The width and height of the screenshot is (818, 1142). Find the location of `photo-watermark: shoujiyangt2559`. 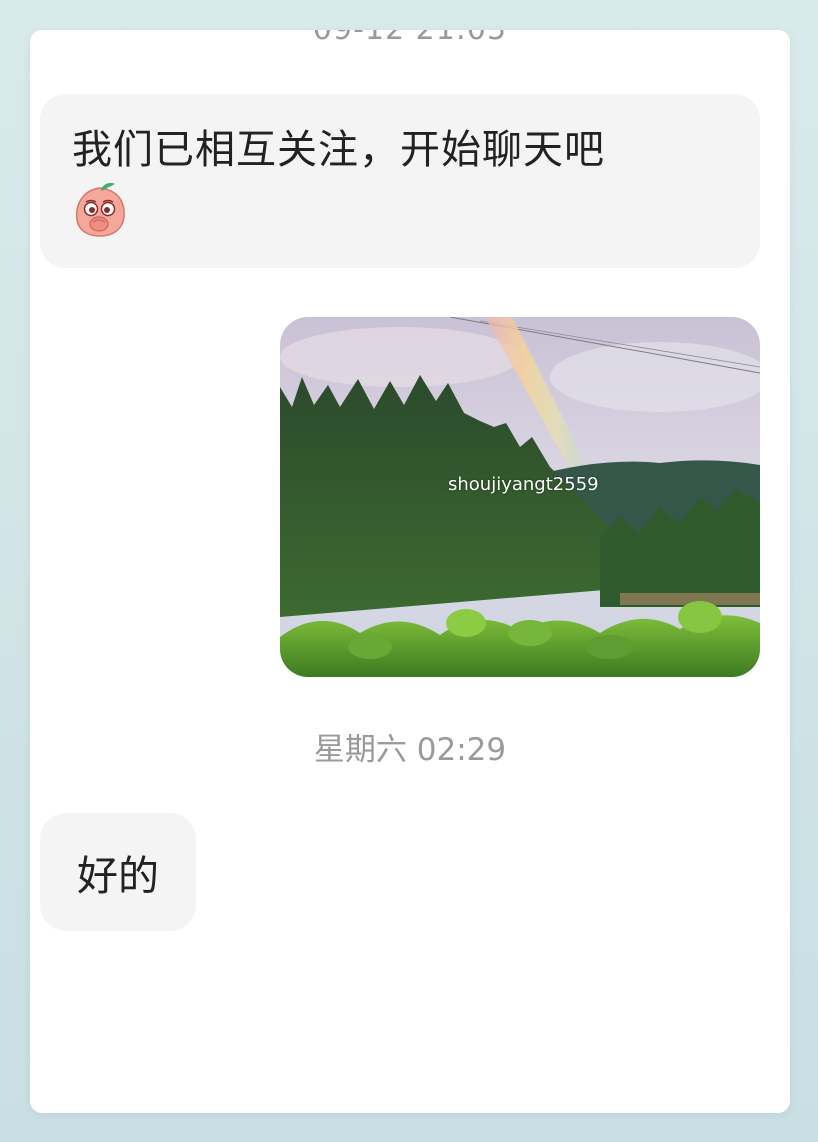

photo-watermark: shoujiyangt2559 is located at coordinates (523, 484).